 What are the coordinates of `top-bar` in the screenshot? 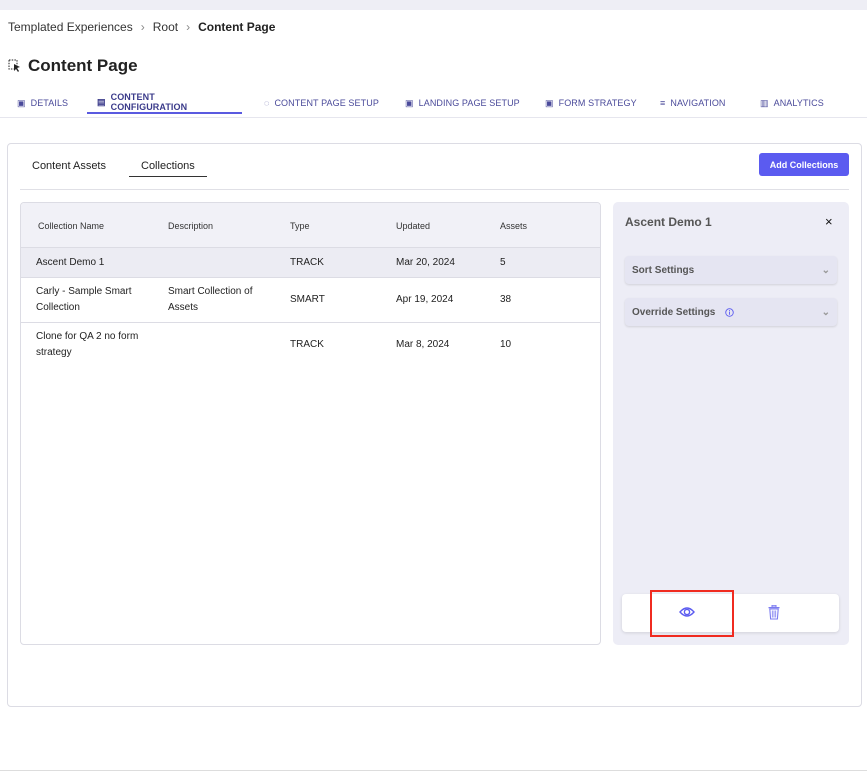 It's located at (433, 5).